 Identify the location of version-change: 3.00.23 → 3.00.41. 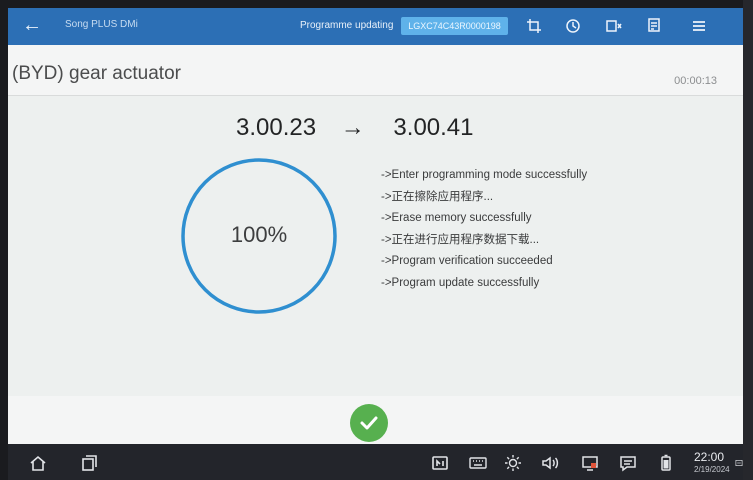
(355, 128).